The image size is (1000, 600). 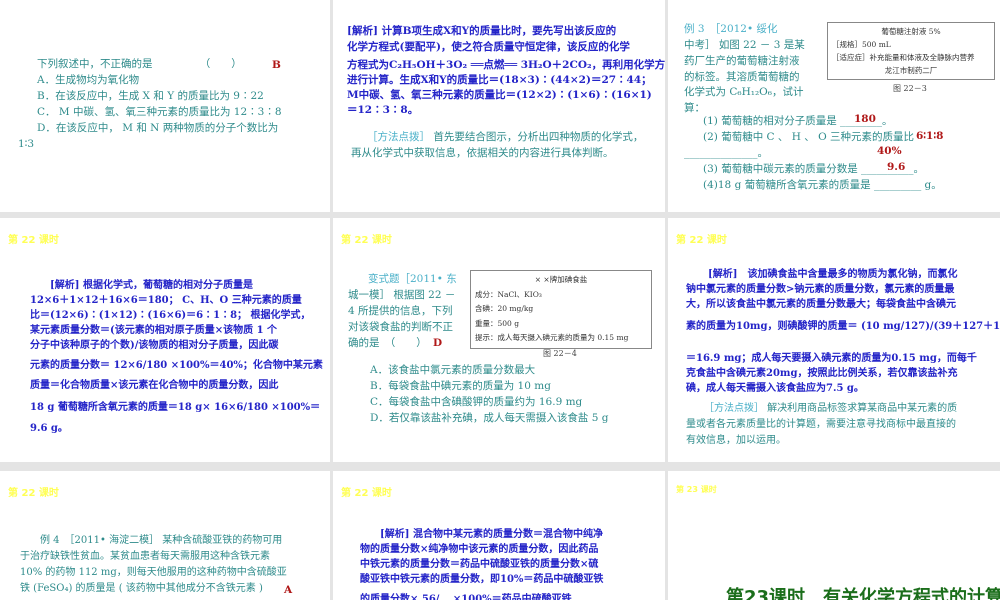 What do you see at coordinates (479, 564) in the screenshot?
I see `analysis-line: 中铁元素的质量分数＝药品中硫酸亚铁的质量分数×硫` at bounding box center [479, 564].